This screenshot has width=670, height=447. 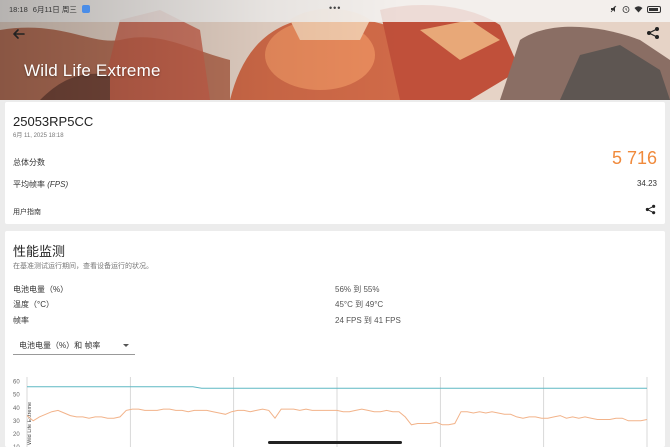 What do you see at coordinates (126, 345) in the screenshot?
I see `chevron-down-icon` at bounding box center [126, 345].